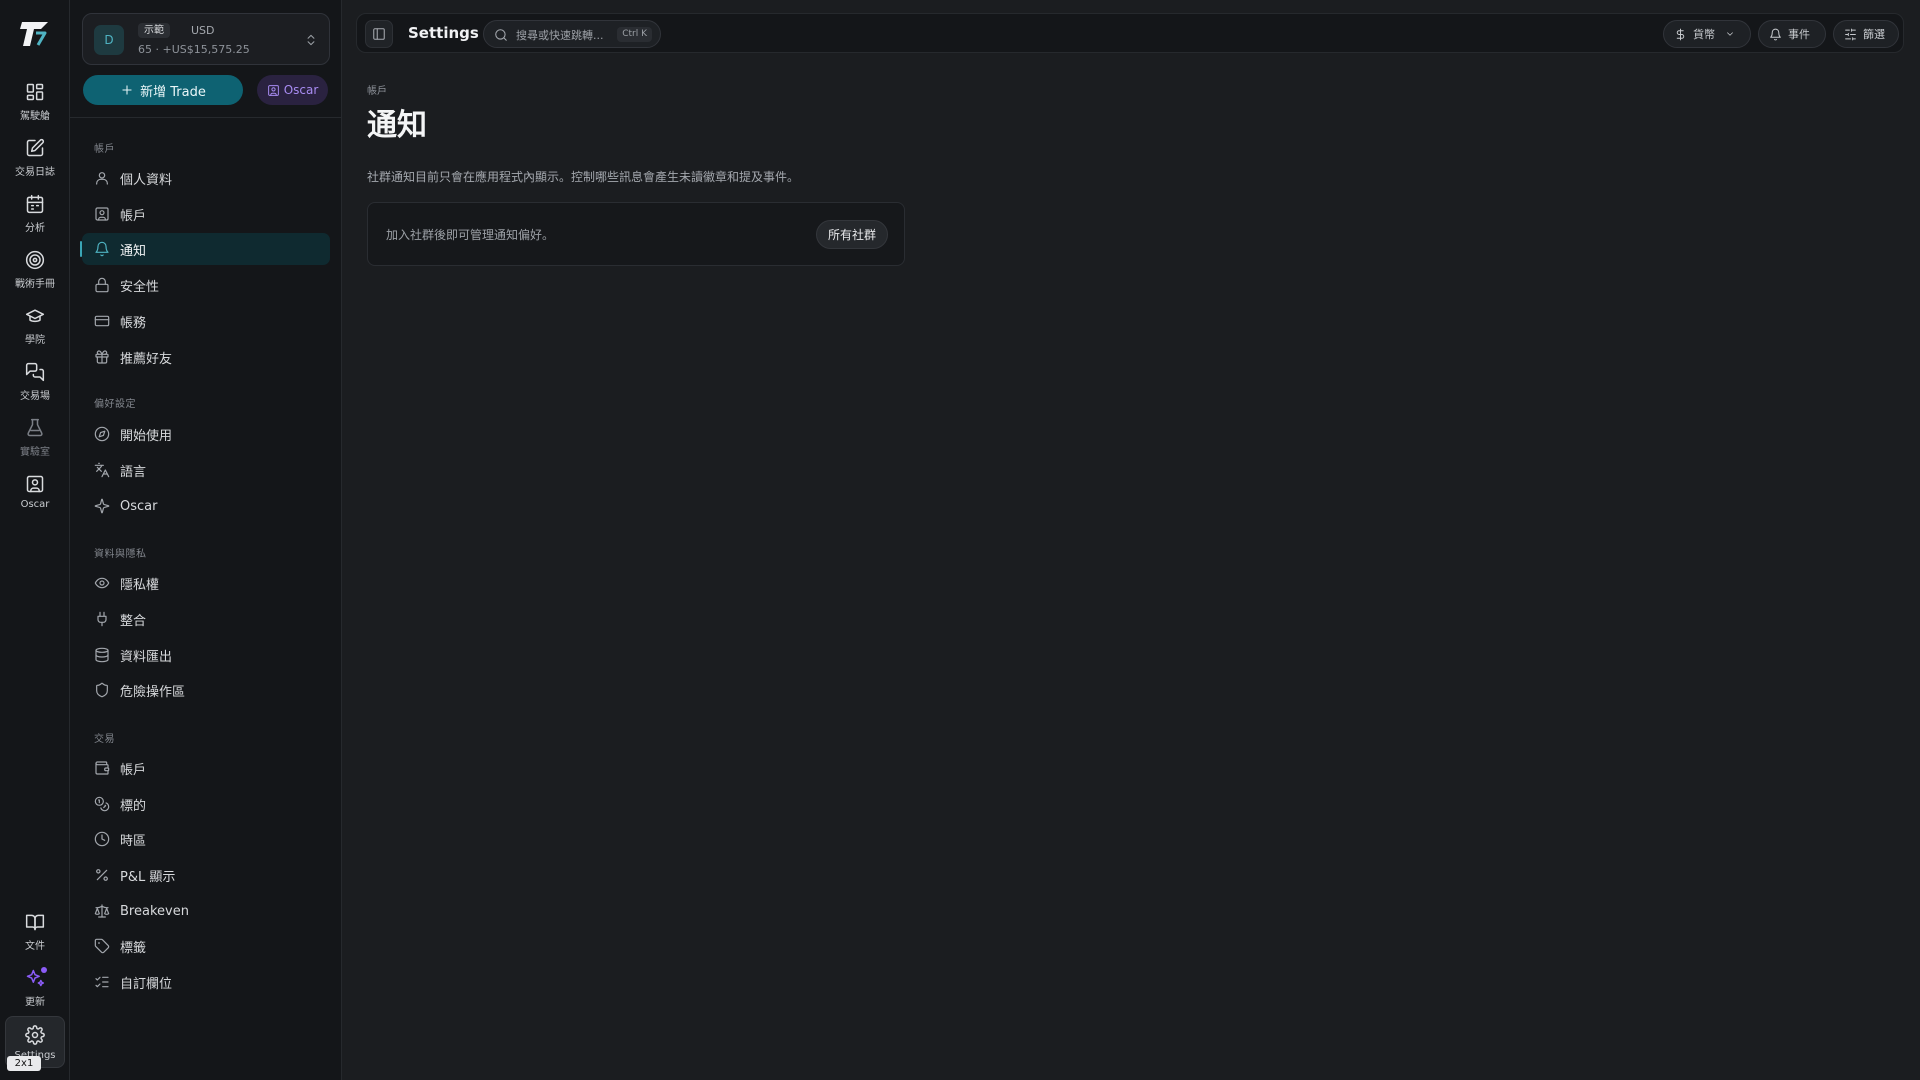  What do you see at coordinates (146, 180) in the screenshot?
I see `nav-item-label: 個人資料` at bounding box center [146, 180].